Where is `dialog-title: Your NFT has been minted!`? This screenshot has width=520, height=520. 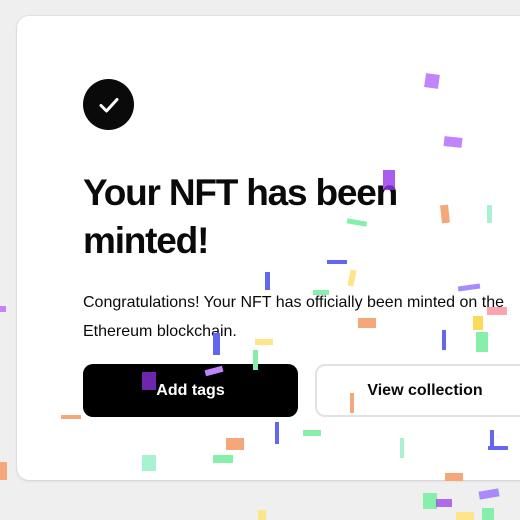 dialog-title: Your NFT has been minted! is located at coordinates (240, 216).